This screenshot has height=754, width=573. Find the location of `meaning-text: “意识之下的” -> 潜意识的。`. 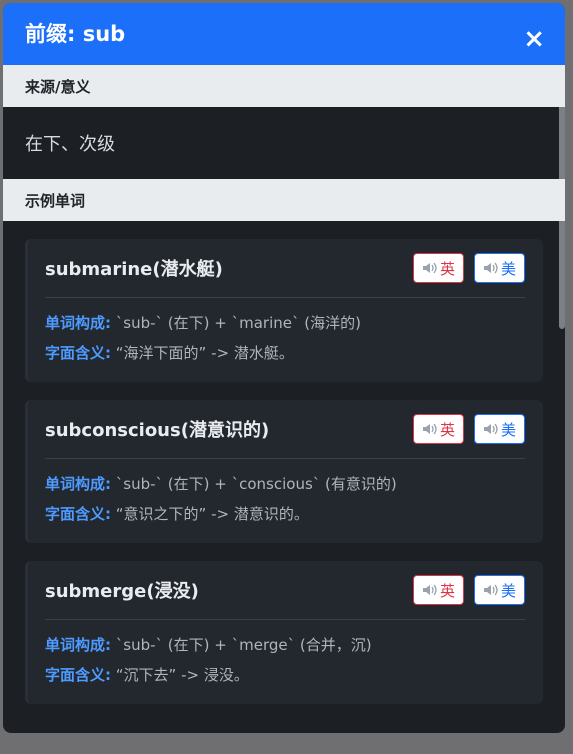

meaning-text: “意识之下的” -> 潜意识的。 is located at coordinates (212, 514).